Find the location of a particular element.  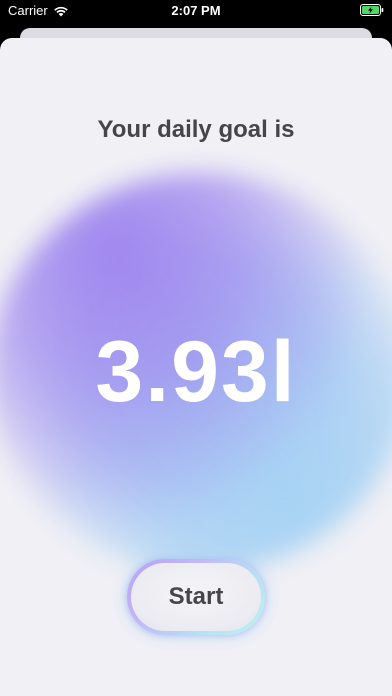

start-button-glow: Start is located at coordinates (196, 597).